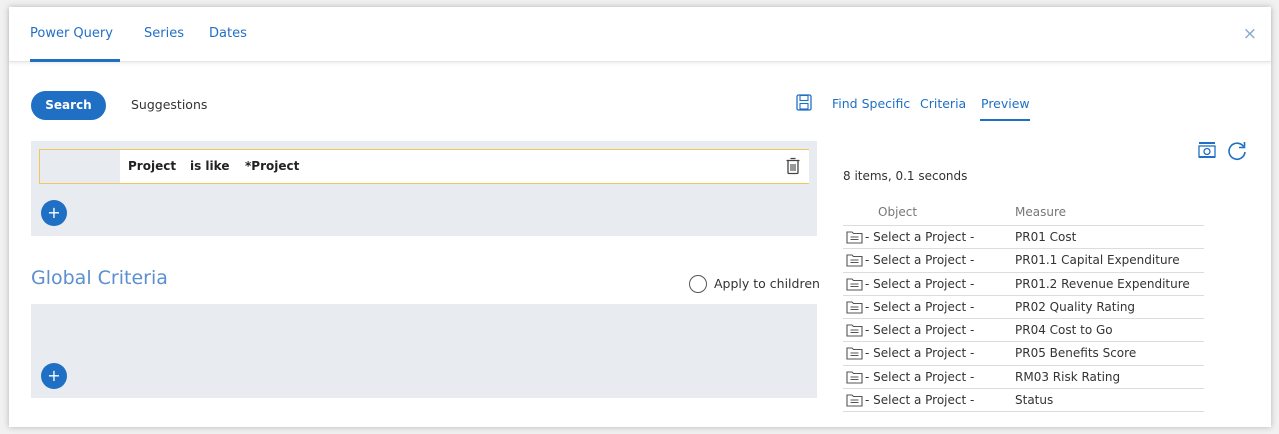  I want to click on tab-find-specific: Find Specific, so click(871, 103).